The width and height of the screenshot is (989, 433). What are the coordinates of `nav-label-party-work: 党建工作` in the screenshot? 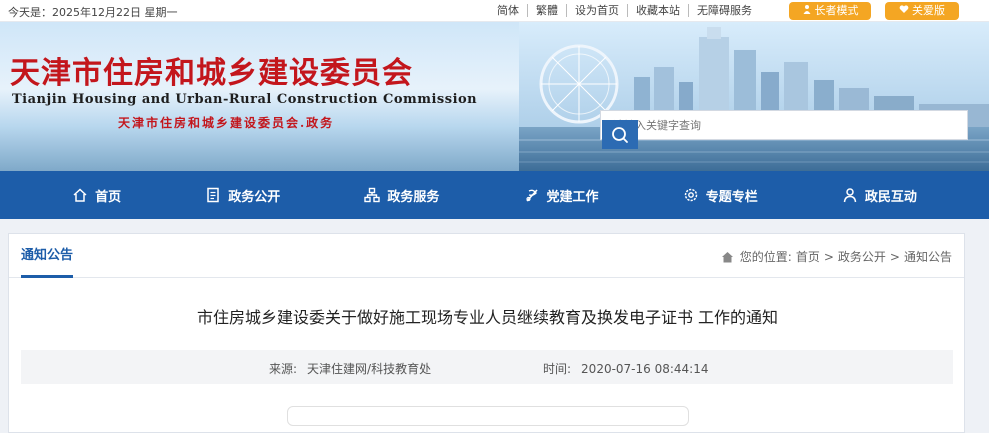 It's located at (572, 197).